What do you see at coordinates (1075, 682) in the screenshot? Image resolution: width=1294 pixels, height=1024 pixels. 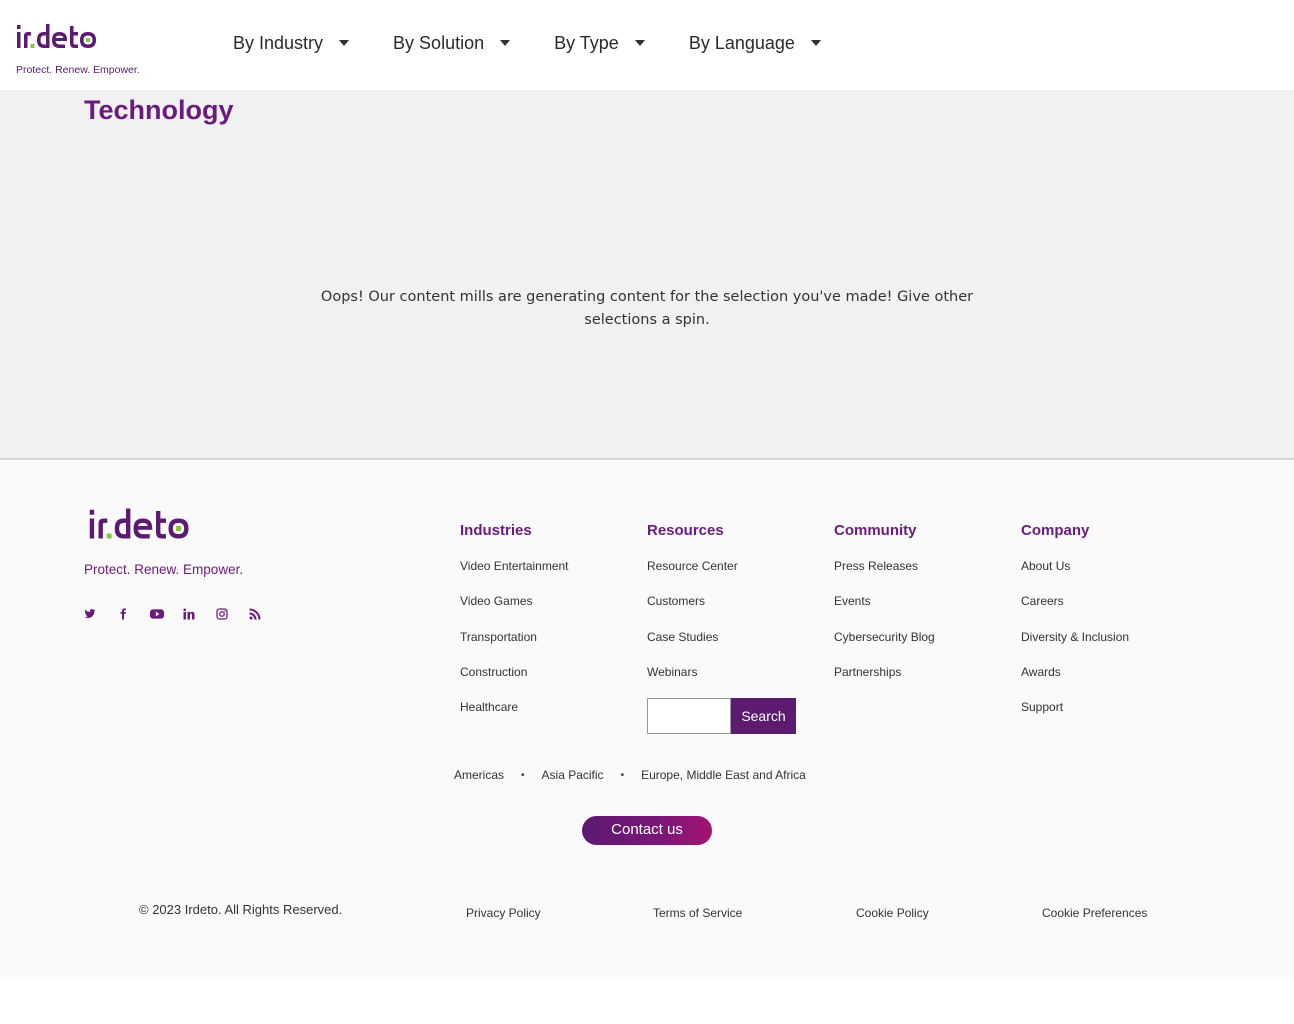 I see `footer-link: Awards` at bounding box center [1075, 682].